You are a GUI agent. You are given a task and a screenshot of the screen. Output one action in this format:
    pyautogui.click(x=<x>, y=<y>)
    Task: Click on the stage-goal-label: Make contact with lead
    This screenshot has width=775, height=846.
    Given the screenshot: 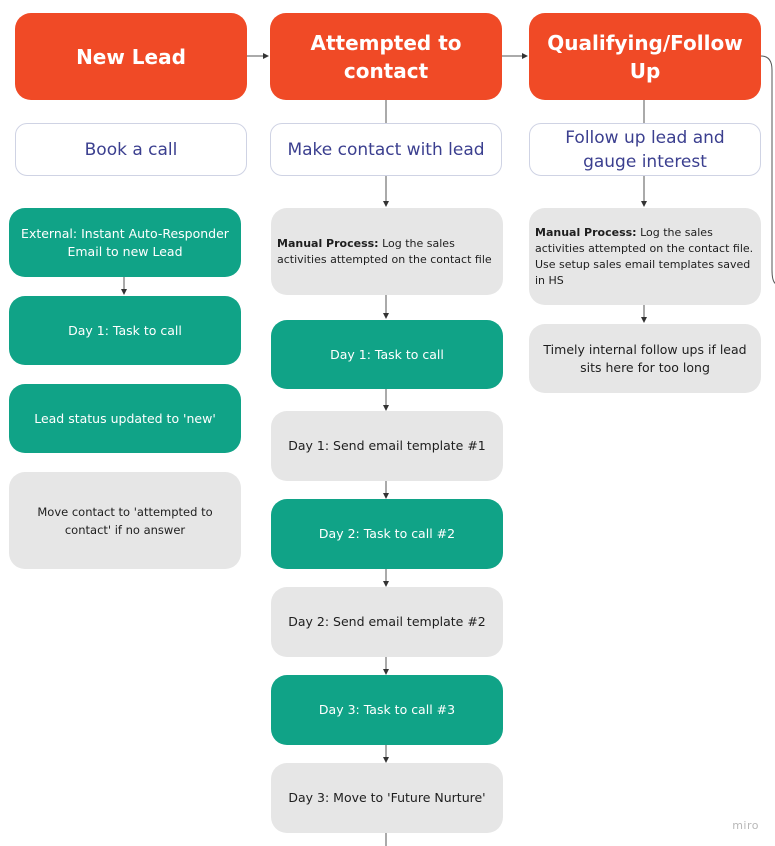 What is the action you would take?
    pyautogui.click(x=386, y=149)
    